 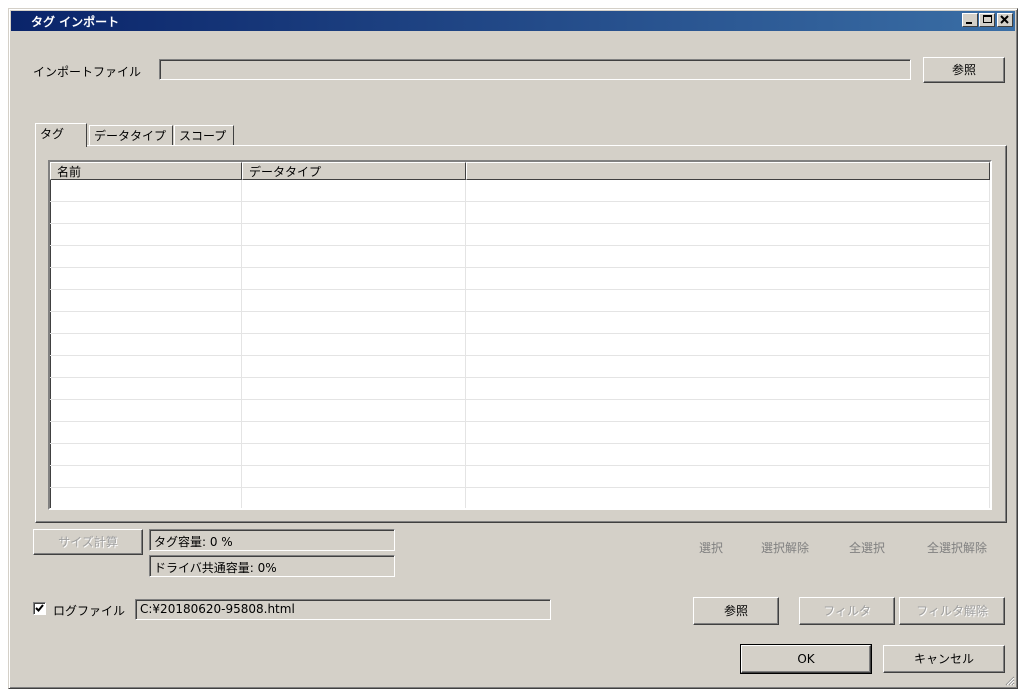 What do you see at coordinates (964, 70) in the screenshot?
I see `import-file-browse-button: 参照` at bounding box center [964, 70].